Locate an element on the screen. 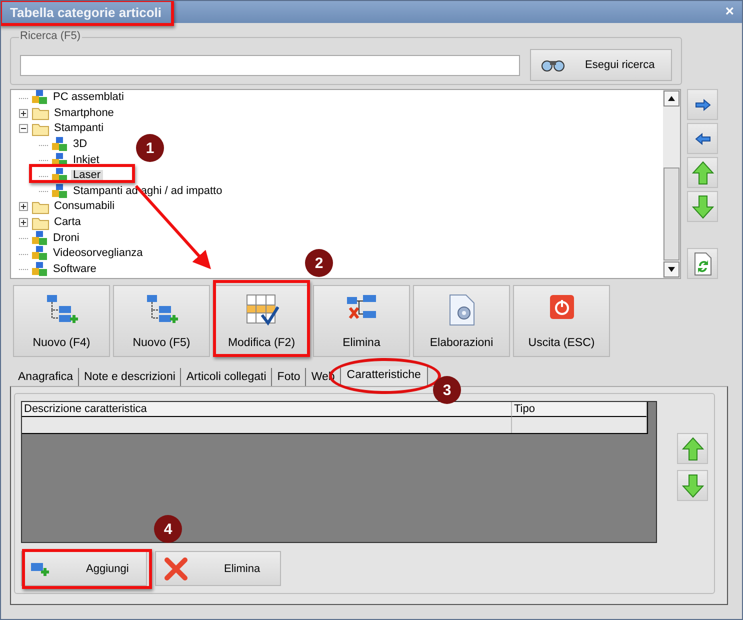 Image resolution: width=743 pixels, height=620 pixels. left-arrow-icon is located at coordinates (702, 138).